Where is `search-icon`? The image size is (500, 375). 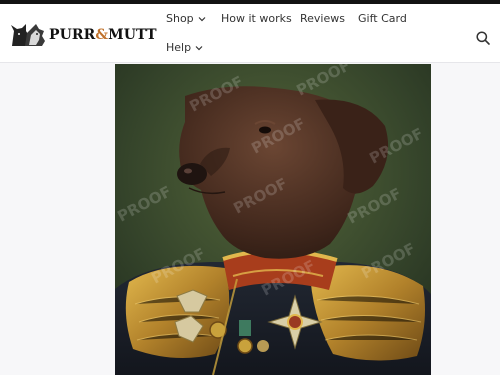
search-icon is located at coordinates (483, 38).